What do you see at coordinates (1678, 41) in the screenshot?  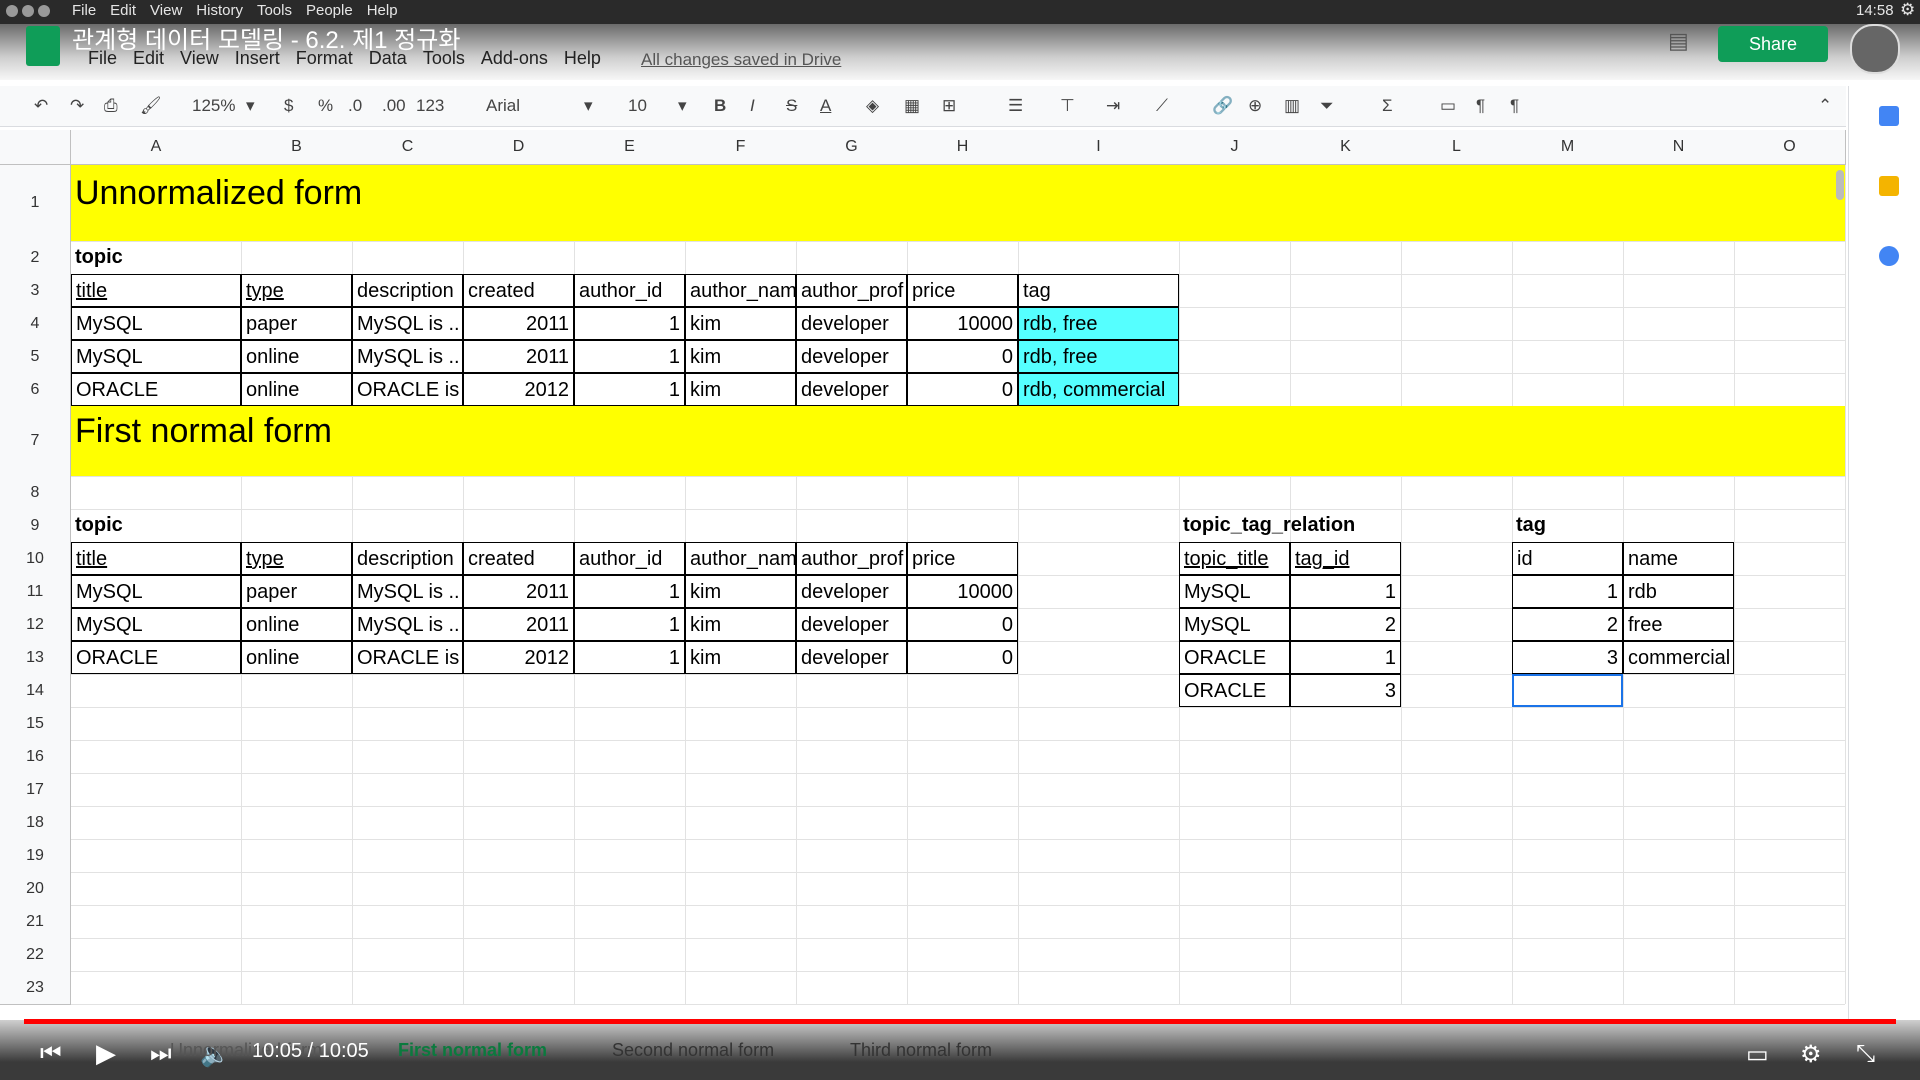 I see `comments-icon: ▤` at bounding box center [1678, 41].